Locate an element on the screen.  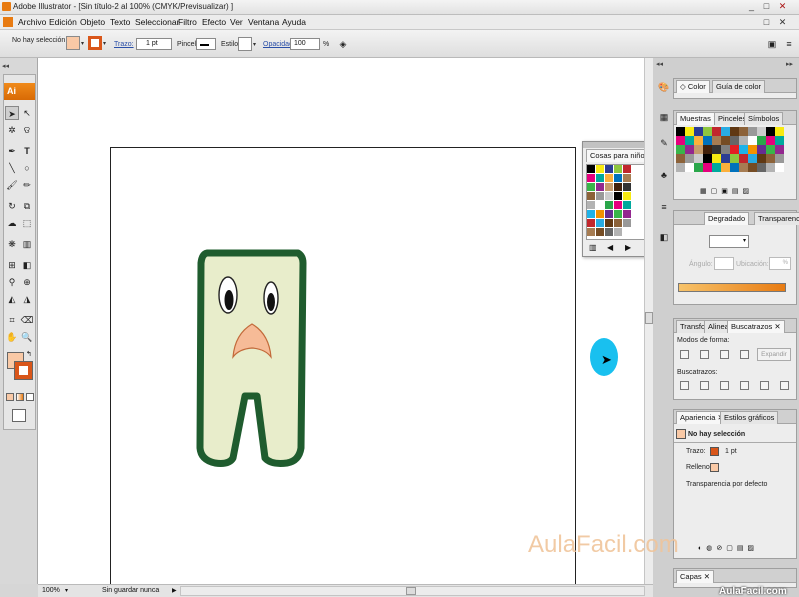
location-field: % is located at coordinates (780, 263).